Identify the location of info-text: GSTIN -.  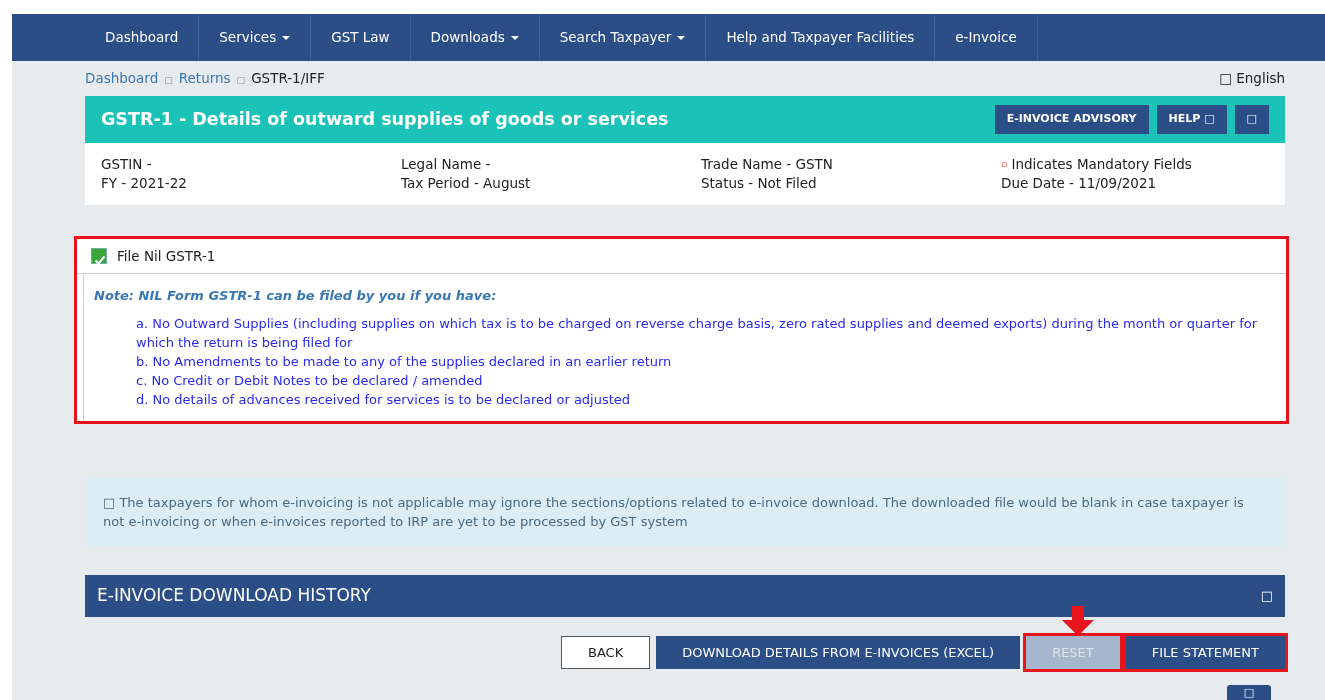
(127, 164).